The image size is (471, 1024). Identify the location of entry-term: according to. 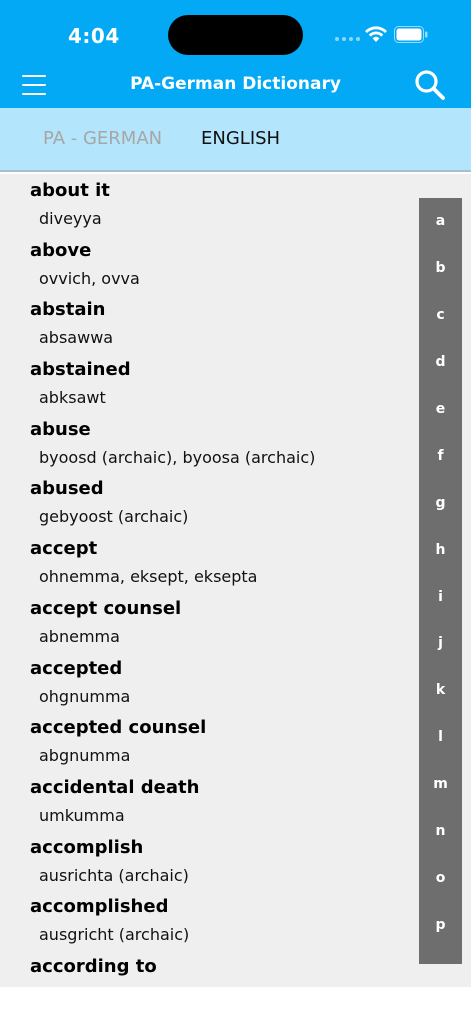
(93, 966).